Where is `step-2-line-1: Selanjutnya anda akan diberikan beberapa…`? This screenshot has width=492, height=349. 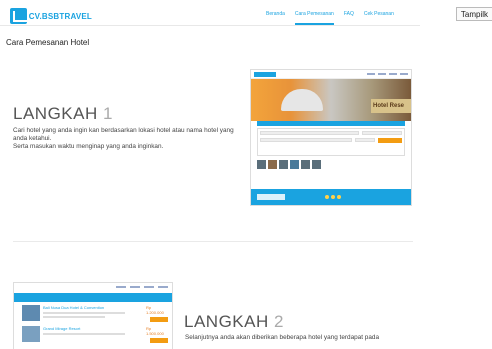
step-2-line-1: Selanjutnya anda akan diberikan beberapa… is located at coordinates (282, 337).